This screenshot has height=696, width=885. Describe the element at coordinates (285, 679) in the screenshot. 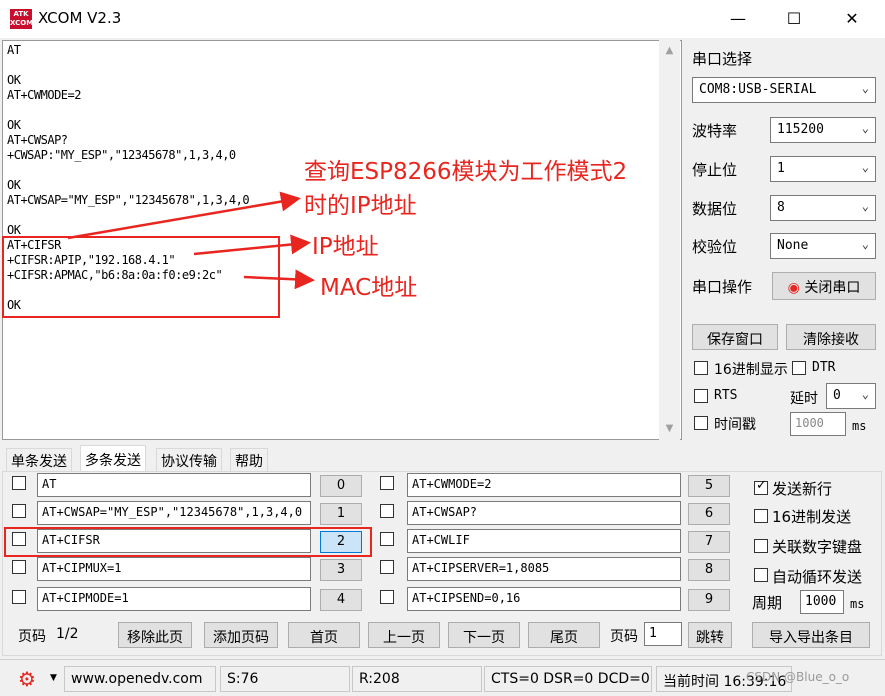

I see `sent-count: S:76` at that location.